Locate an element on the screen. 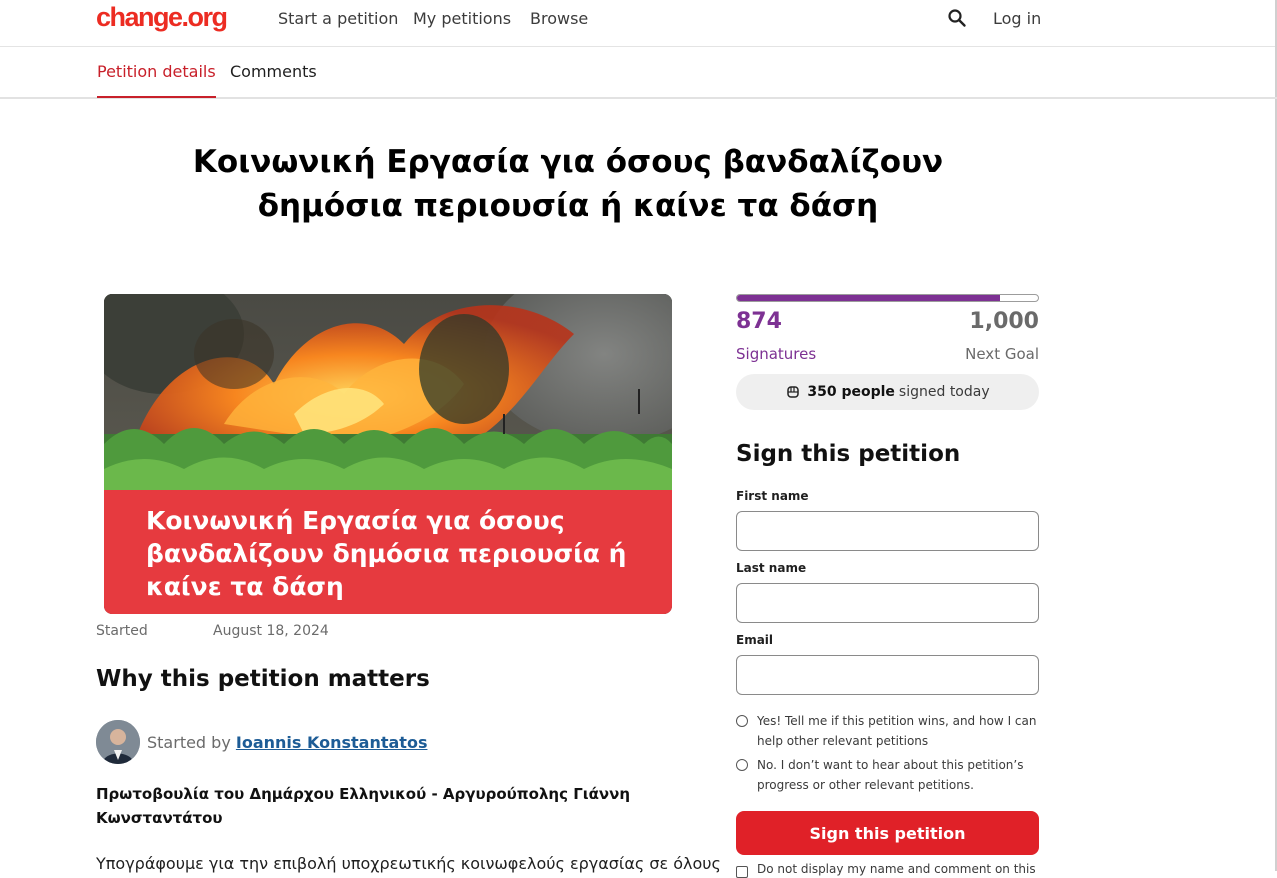  fist-icon is located at coordinates (793, 392).